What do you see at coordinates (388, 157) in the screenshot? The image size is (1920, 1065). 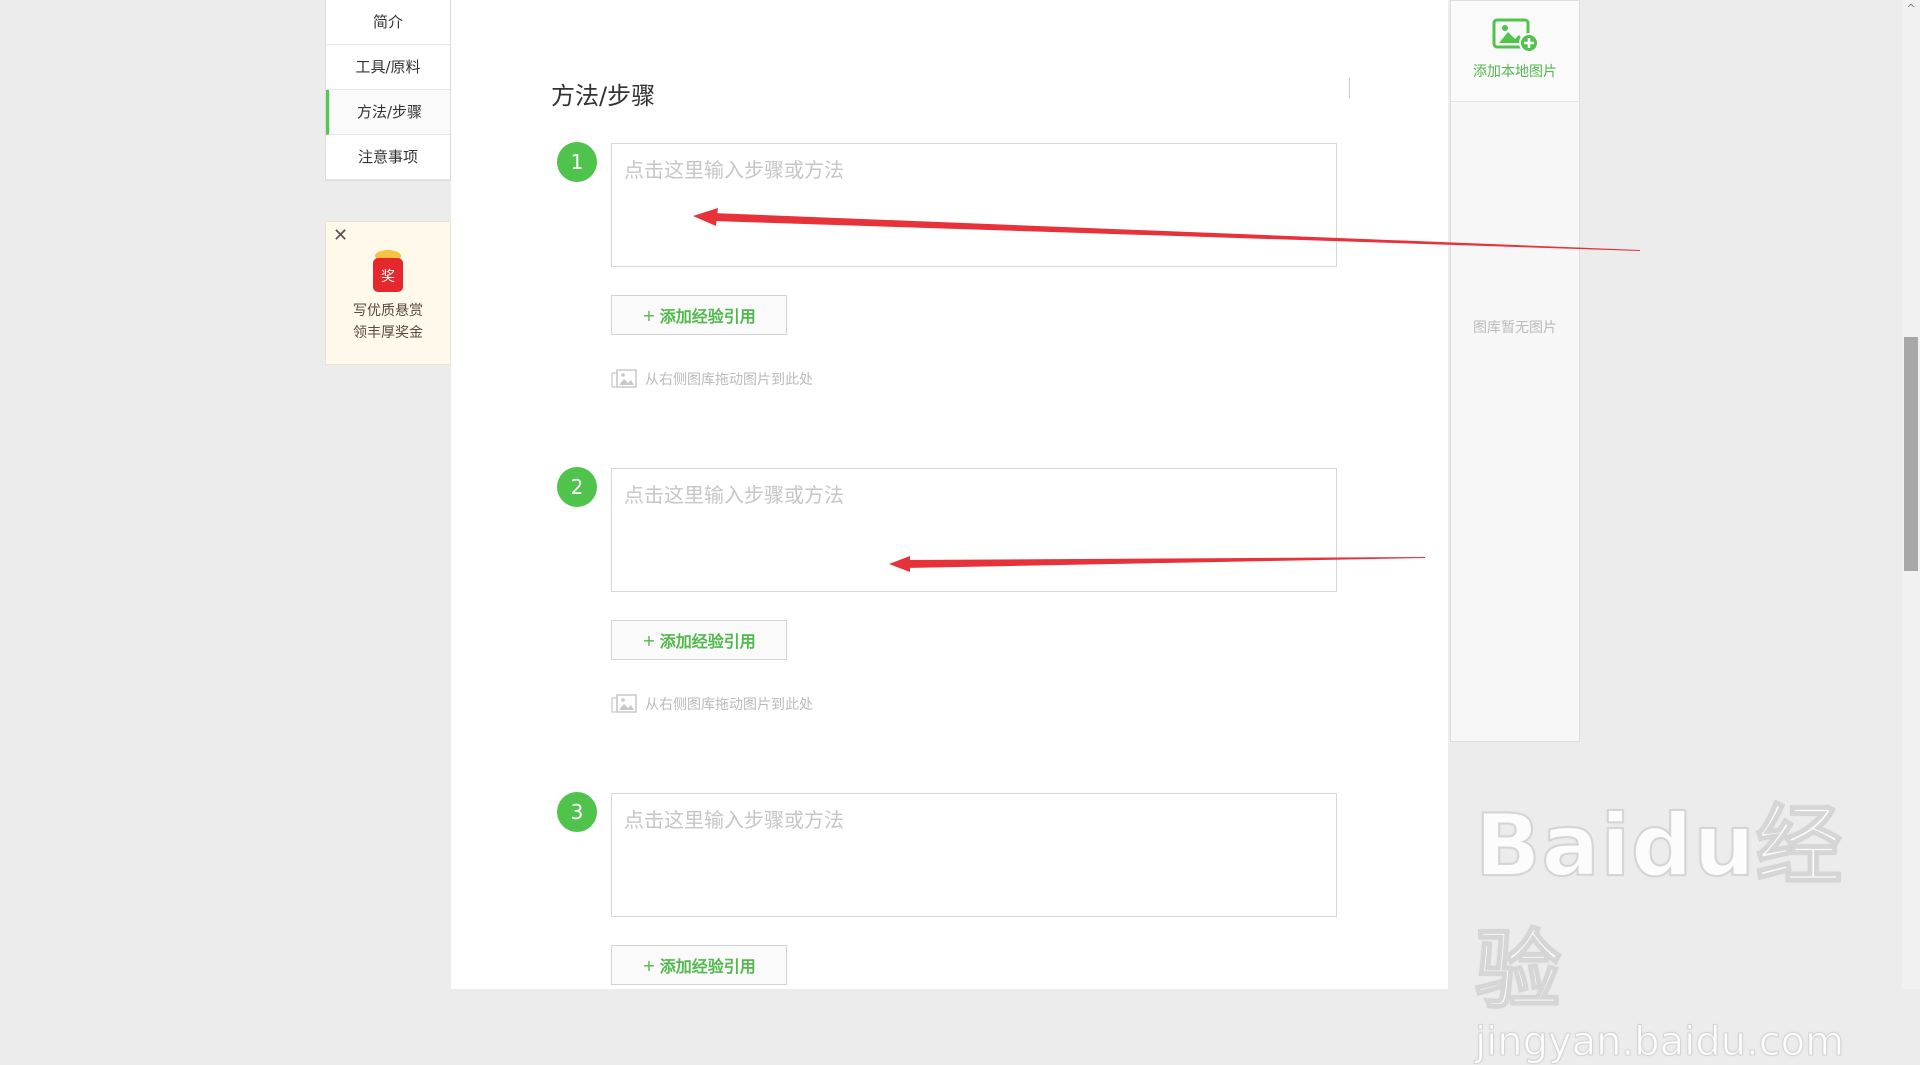 I see `nav-item-notes: 注意事项` at bounding box center [388, 157].